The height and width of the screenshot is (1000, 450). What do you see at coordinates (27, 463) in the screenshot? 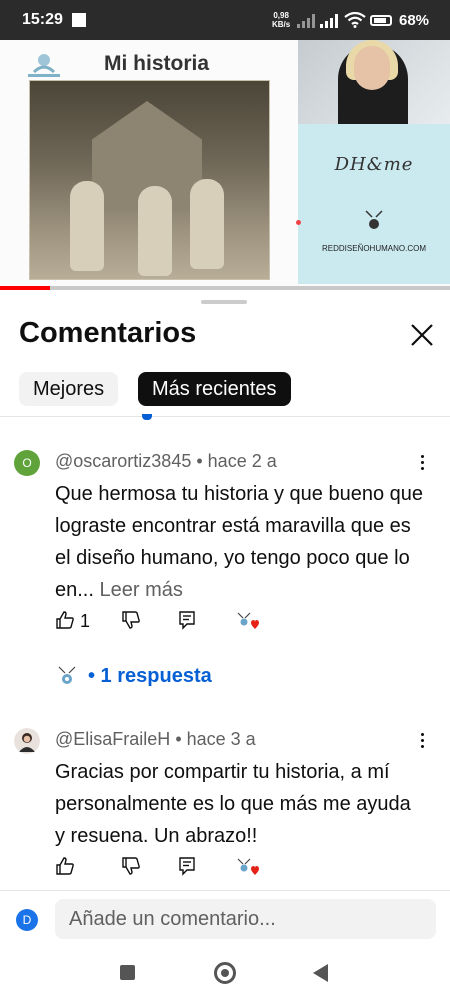
I see `avatar: O` at bounding box center [27, 463].